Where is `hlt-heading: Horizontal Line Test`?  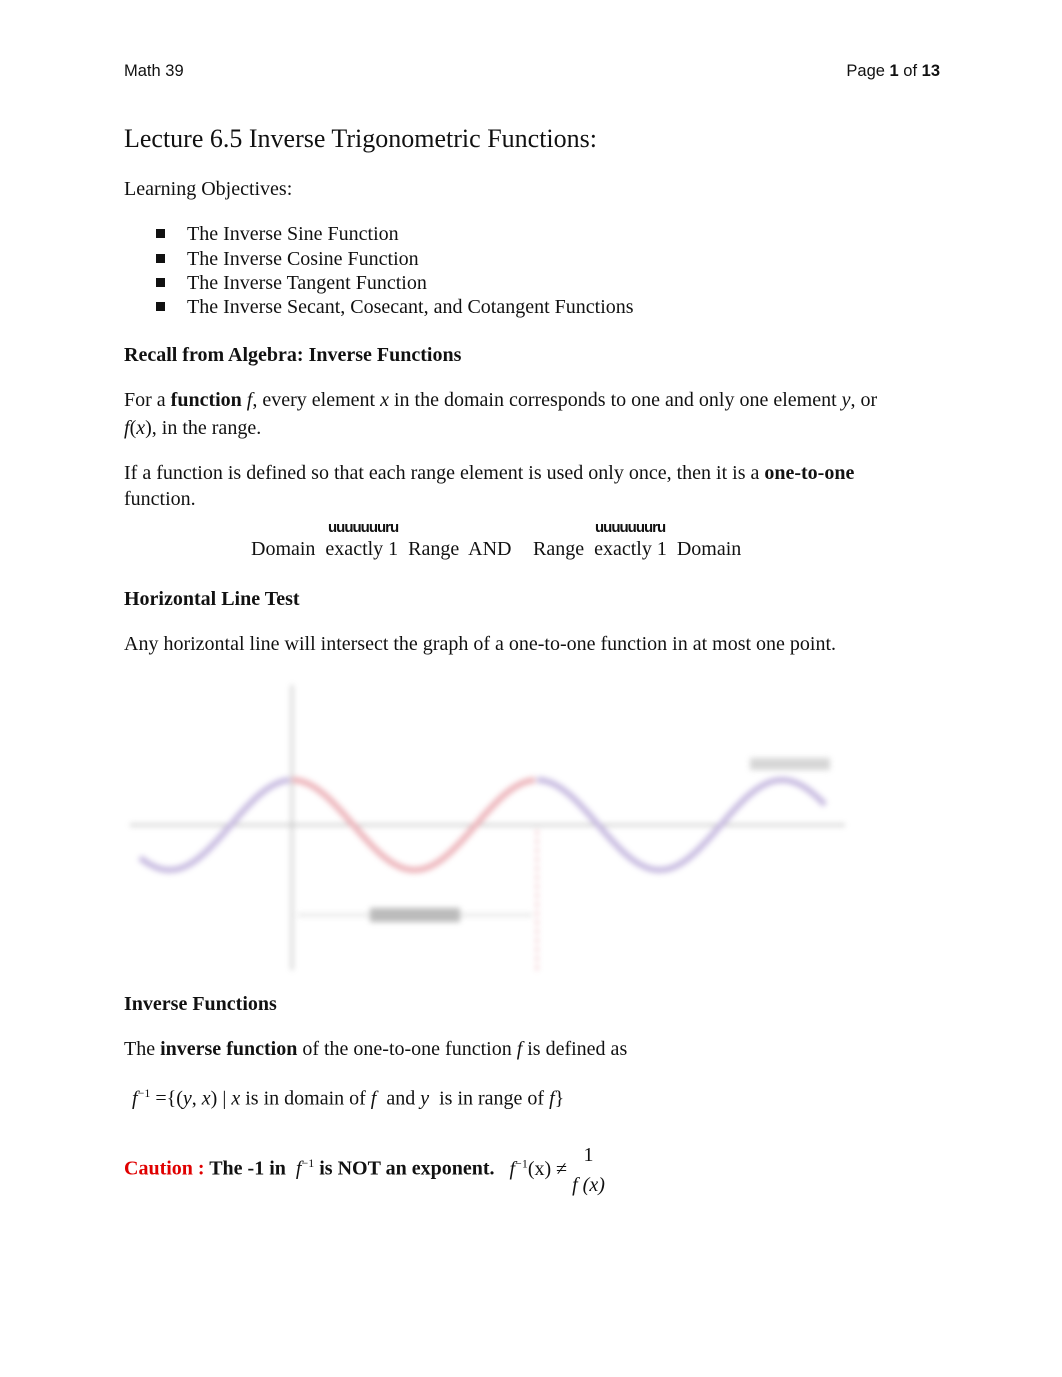
hlt-heading: Horizontal Line Test is located at coordinates (212, 599).